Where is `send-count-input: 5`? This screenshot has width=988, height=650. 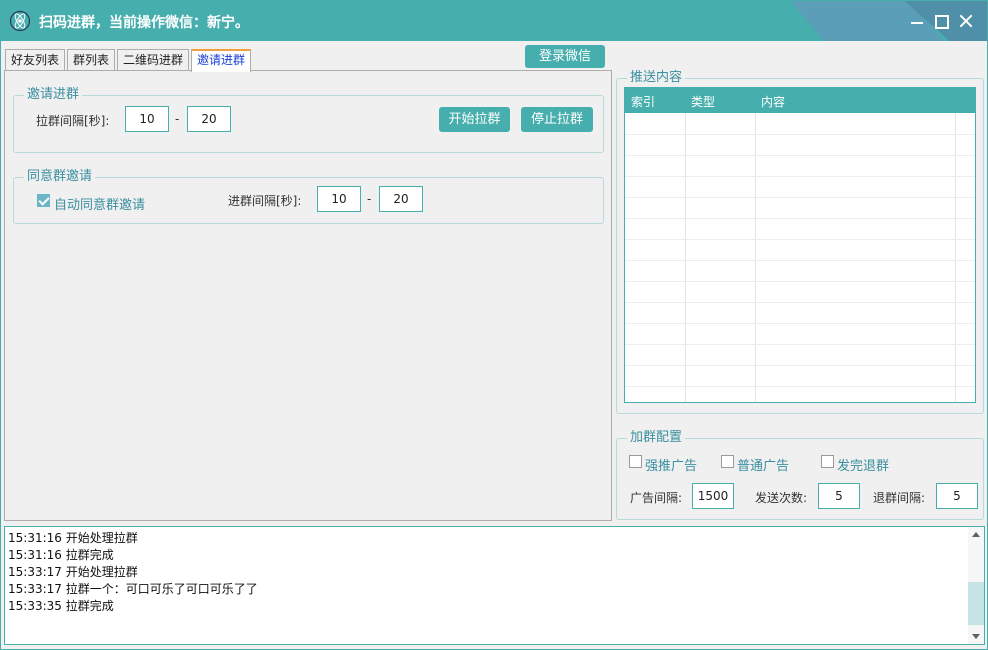
send-count-input: 5 is located at coordinates (839, 496).